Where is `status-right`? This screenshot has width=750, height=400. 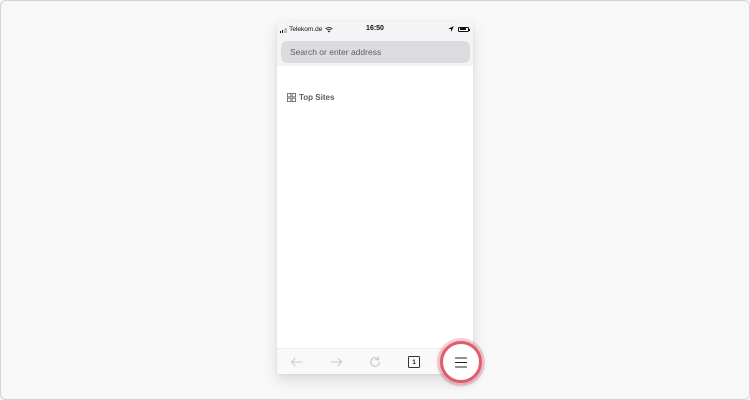 status-right is located at coordinates (459, 29).